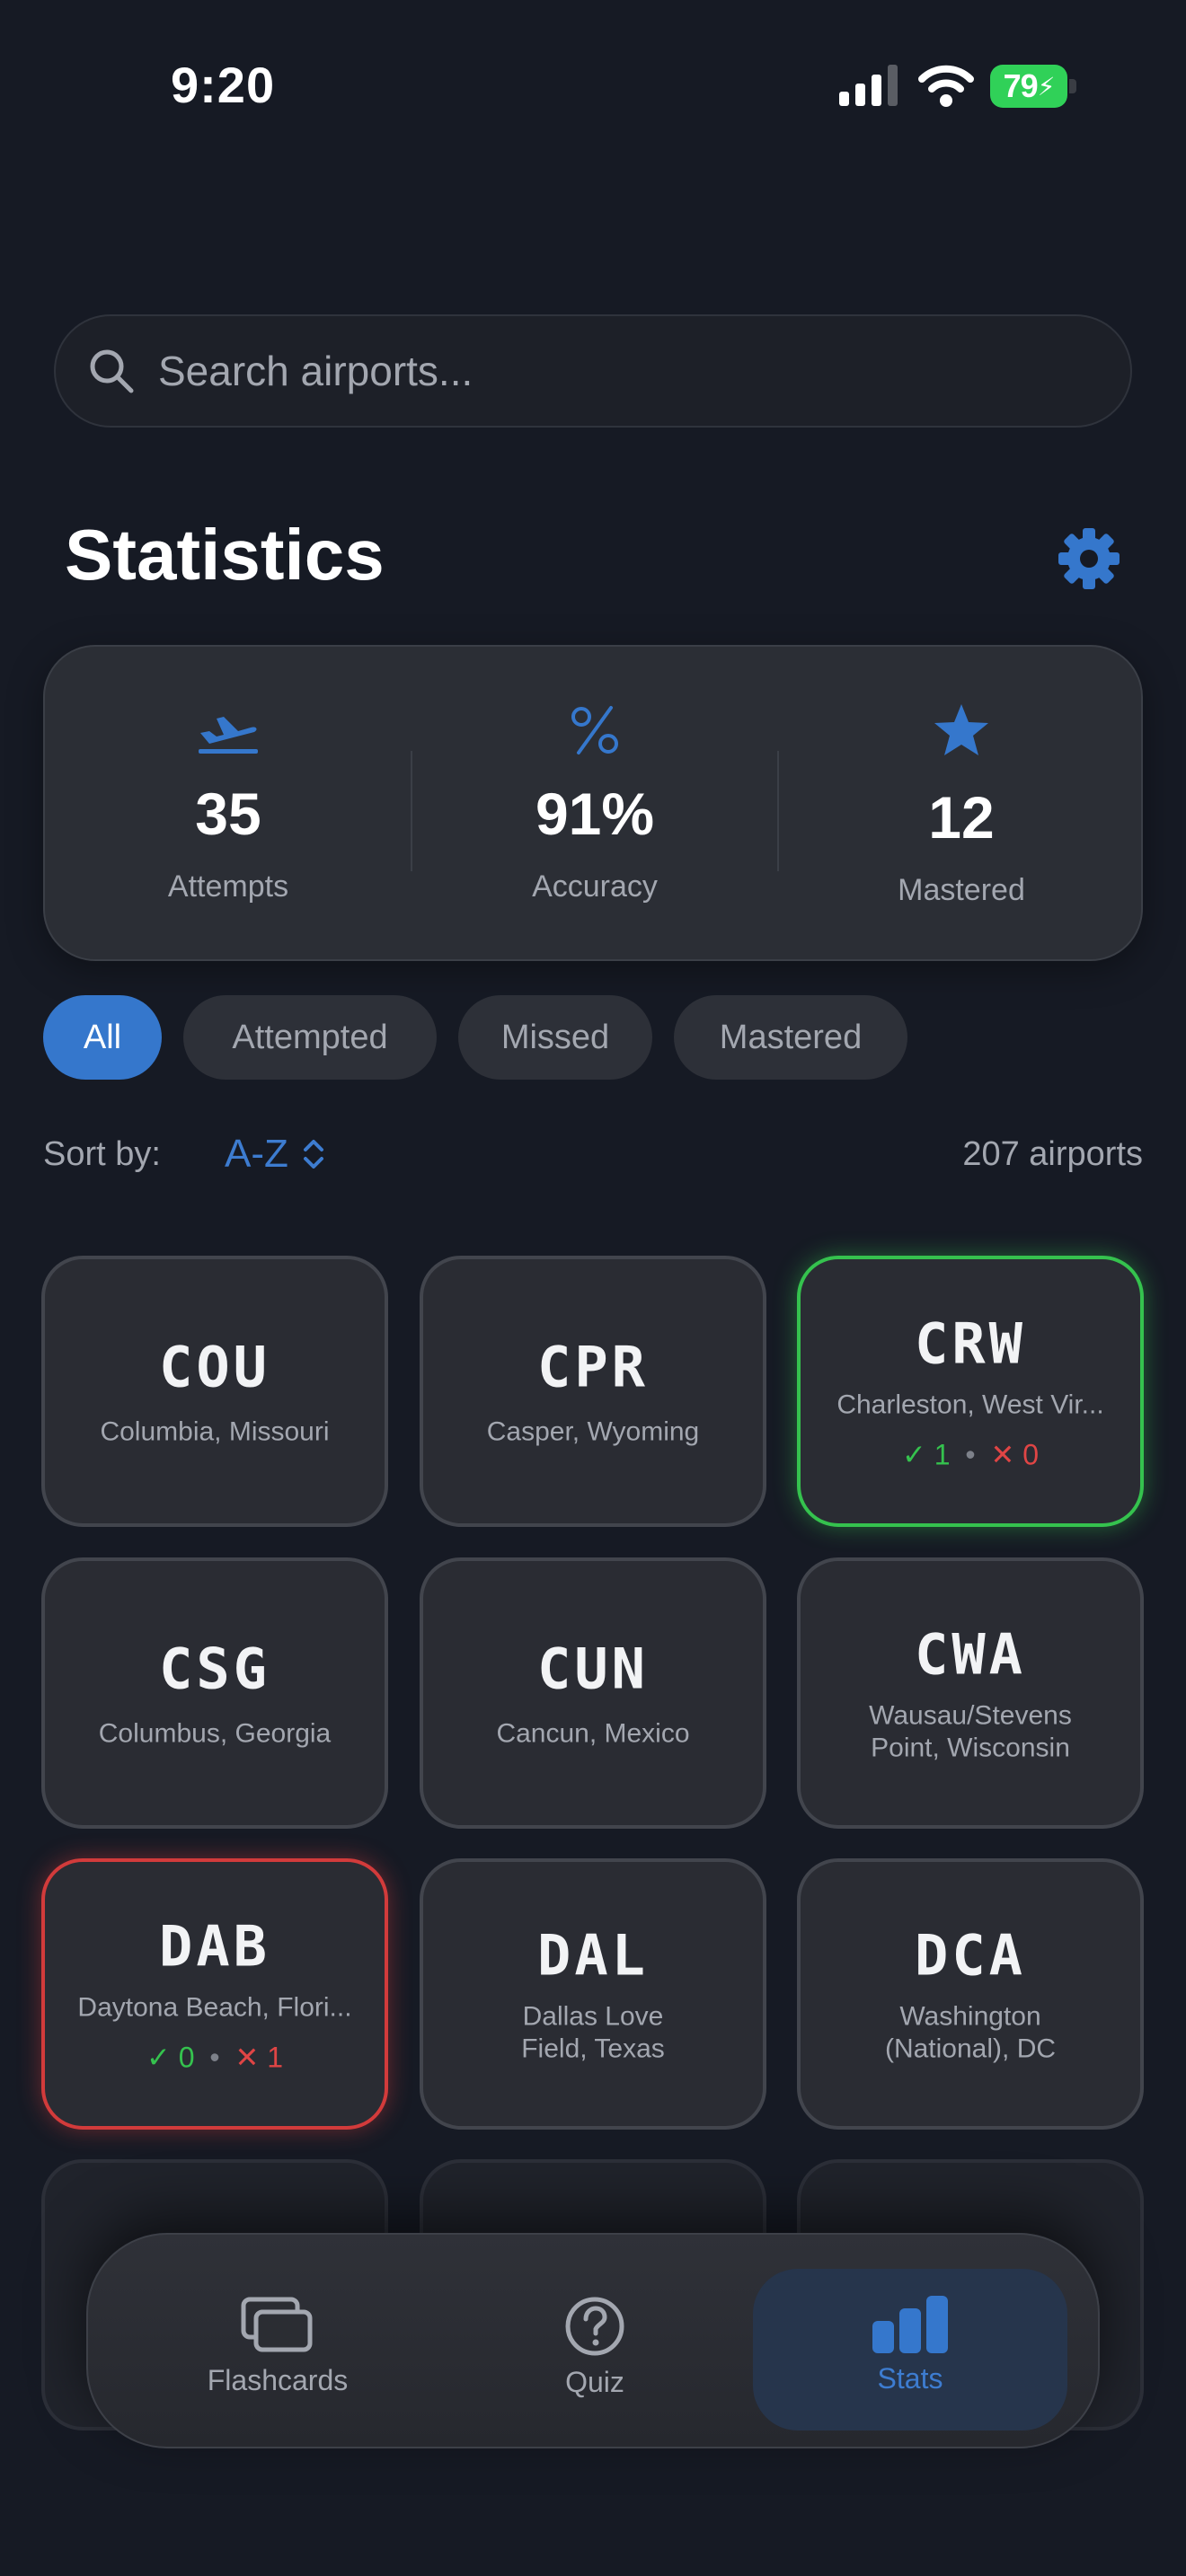 The width and height of the screenshot is (1186, 2576). Describe the element at coordinates (790, 1037) in the screenshot. I see `filter-mastered: Mastered` at that location.